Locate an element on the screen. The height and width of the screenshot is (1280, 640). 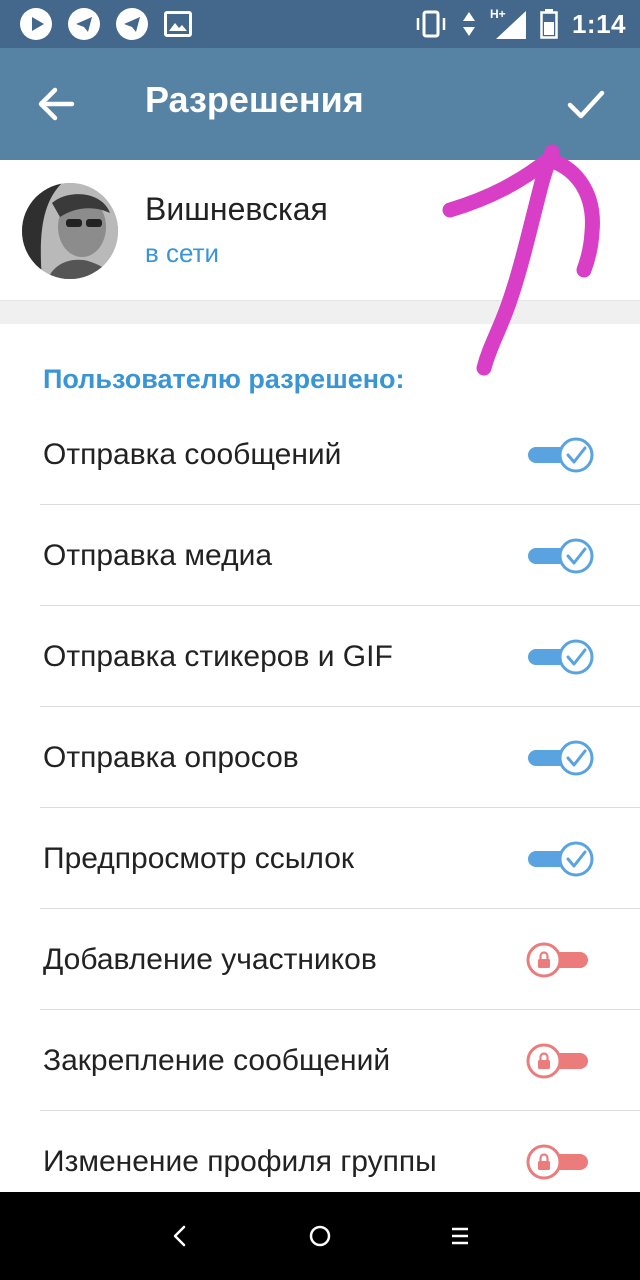
image-icon is located at coordinates (178, 24).